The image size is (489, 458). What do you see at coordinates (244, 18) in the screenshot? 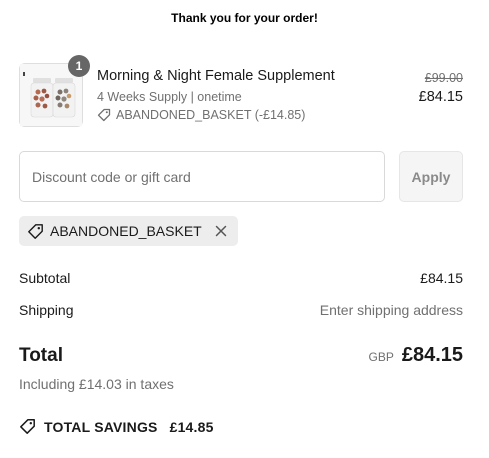
I see `order-confirmation-banner: Thank you for your order!` at bounding box center [244, 18].